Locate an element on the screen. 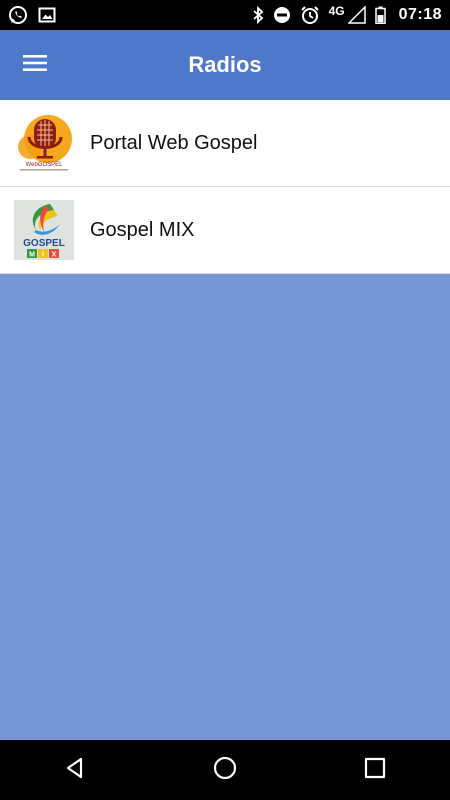  recents-button is located at coordinates (375, 770).